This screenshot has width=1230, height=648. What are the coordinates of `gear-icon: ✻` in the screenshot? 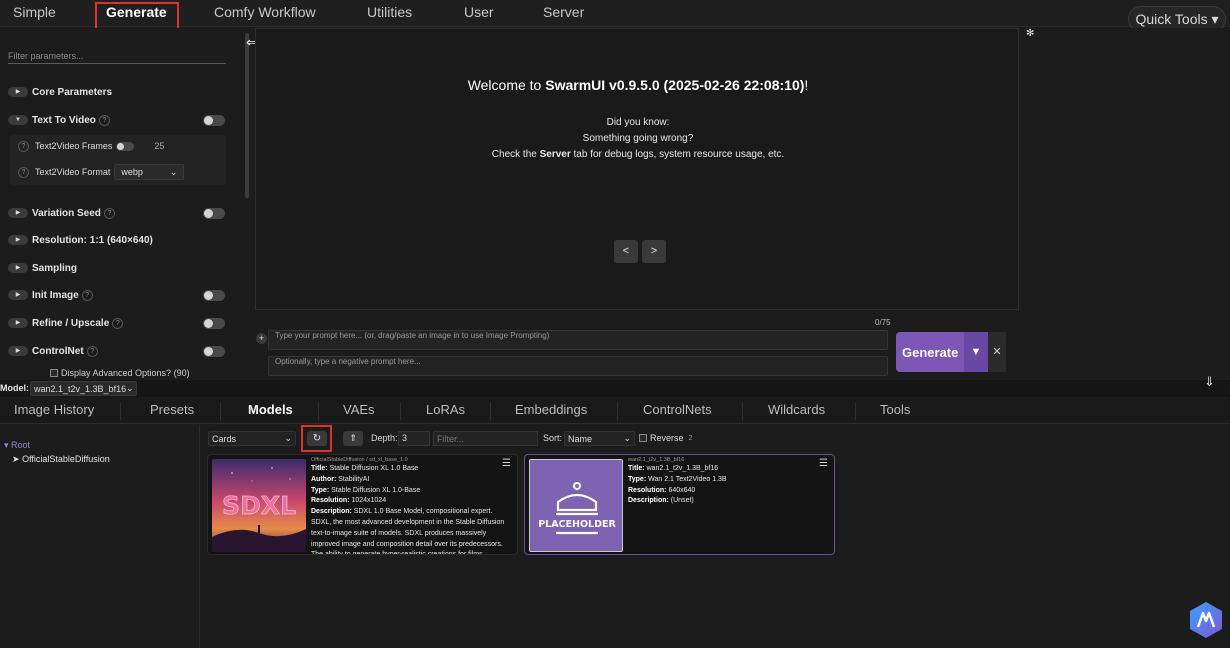 It's located at (1030, 33).